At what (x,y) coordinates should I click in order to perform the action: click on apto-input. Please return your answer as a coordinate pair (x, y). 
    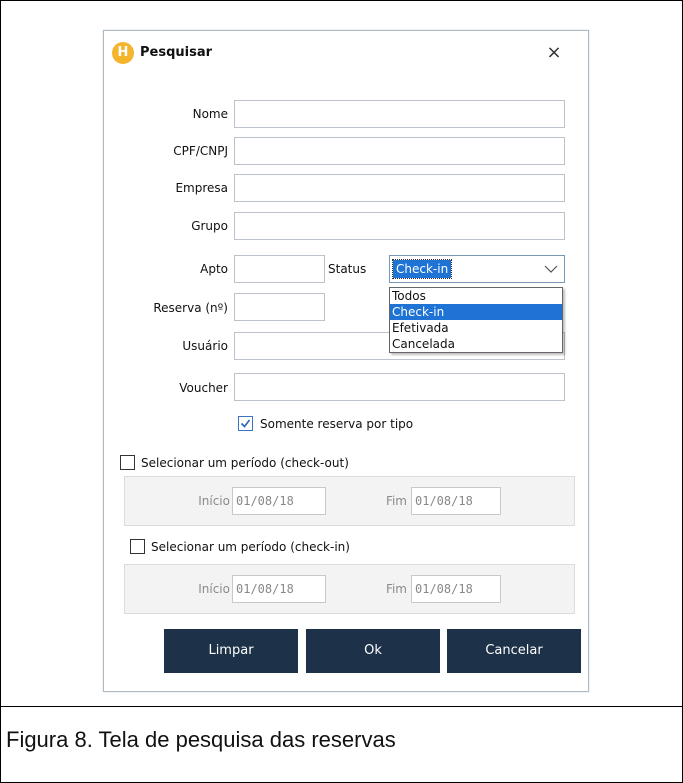
    Looking at the image, I should click on (279, 269).